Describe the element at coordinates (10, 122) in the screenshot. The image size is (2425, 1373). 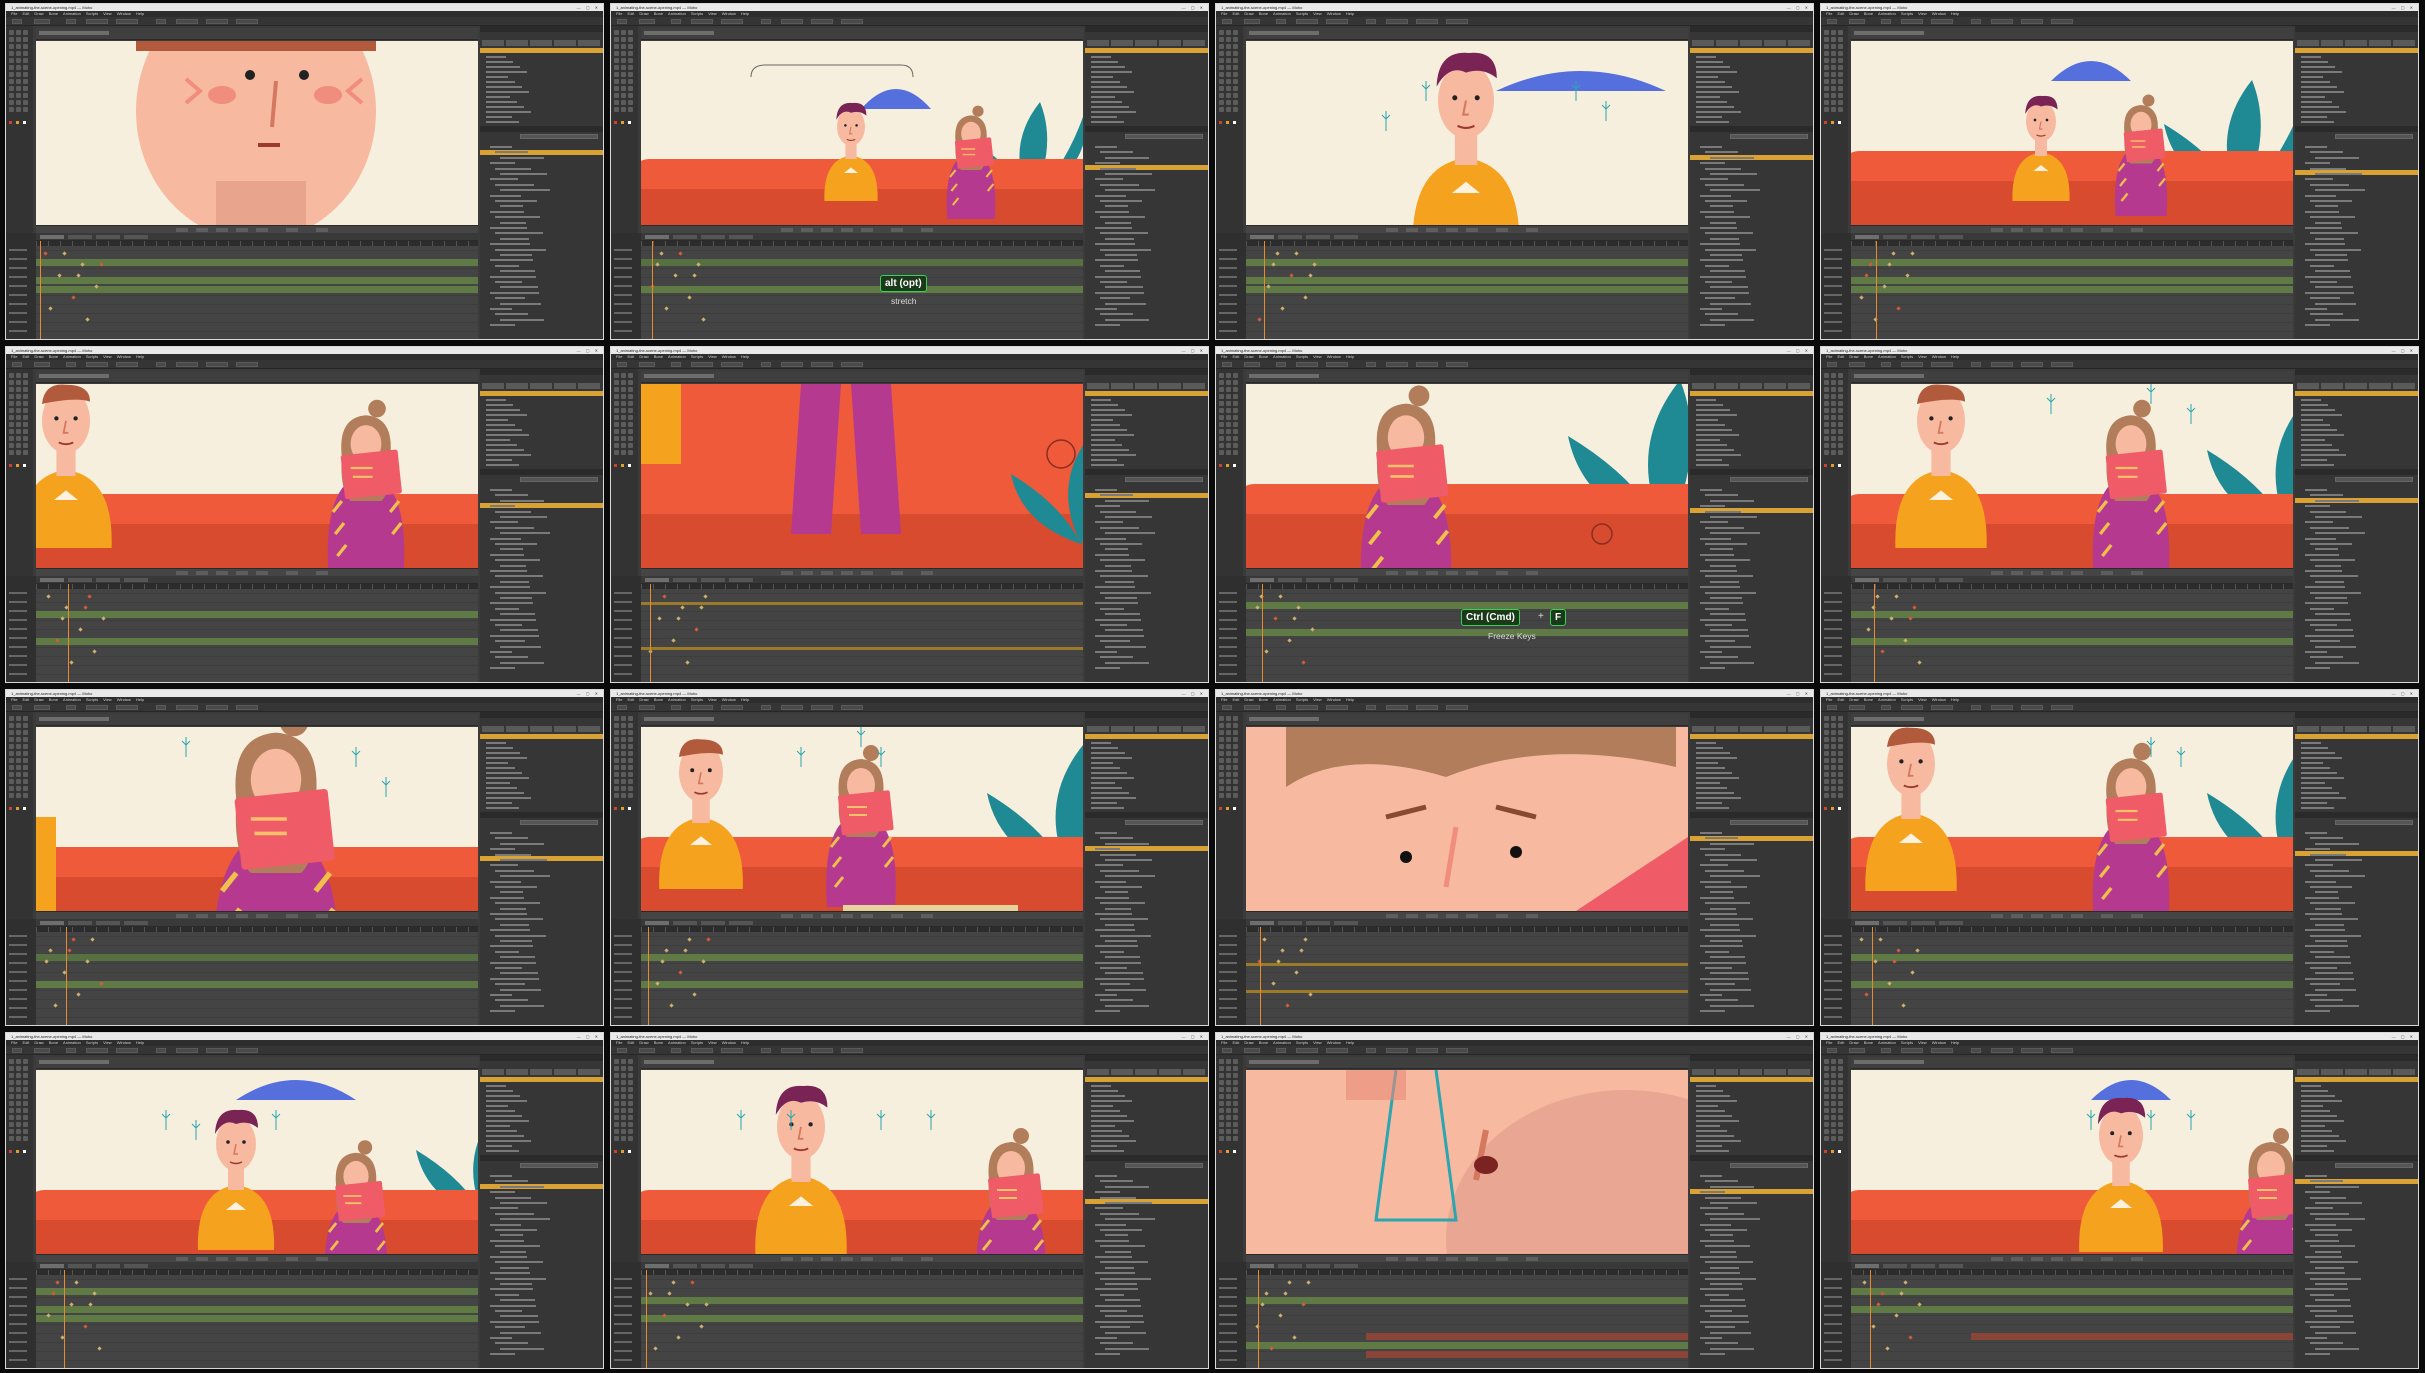
I see `color-swatch` at that location.